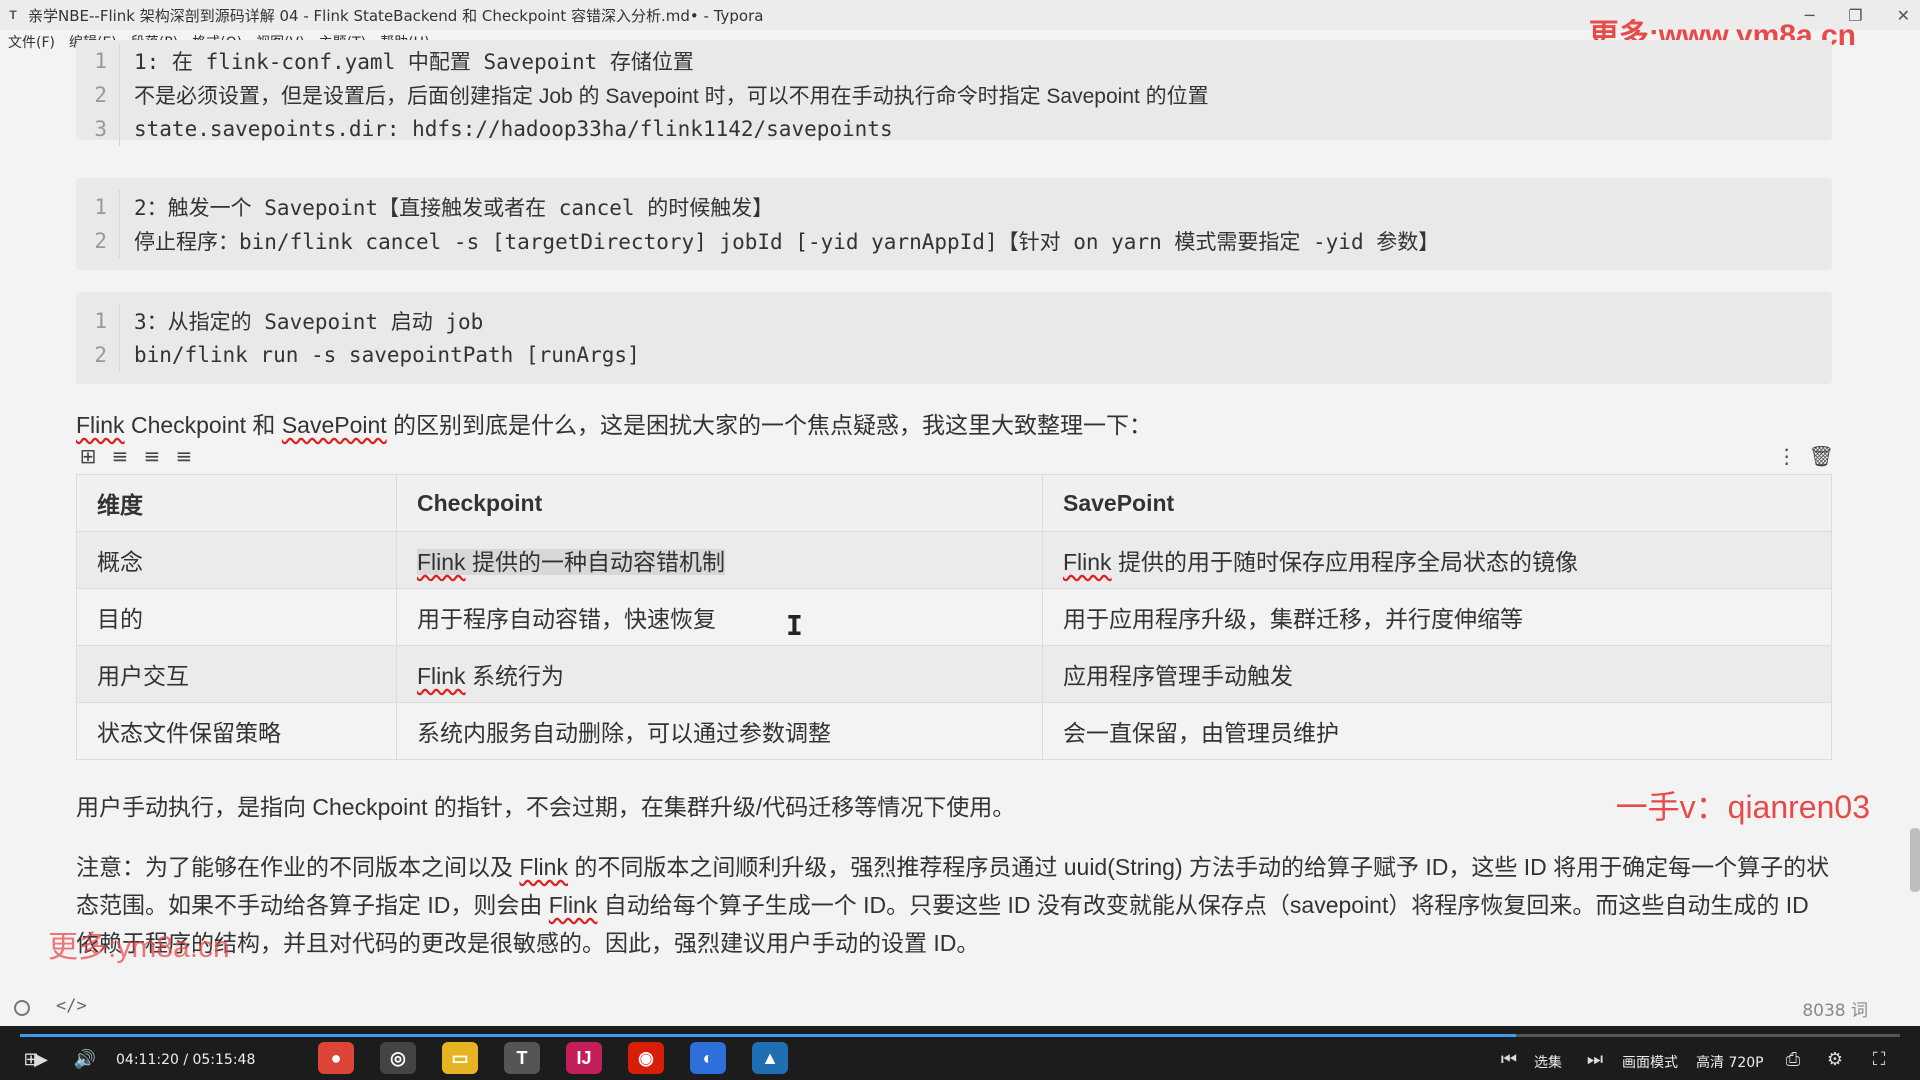 The height and width of the screenshot is (1080, 1920). What do you see at coordinates (769, 425) in the screenshot?
I see `intro-text: 的区别到底是什么，这是困扰大家的一个焦点疑惑，我这里大致整理一下：` at bounding box center [769, 425].